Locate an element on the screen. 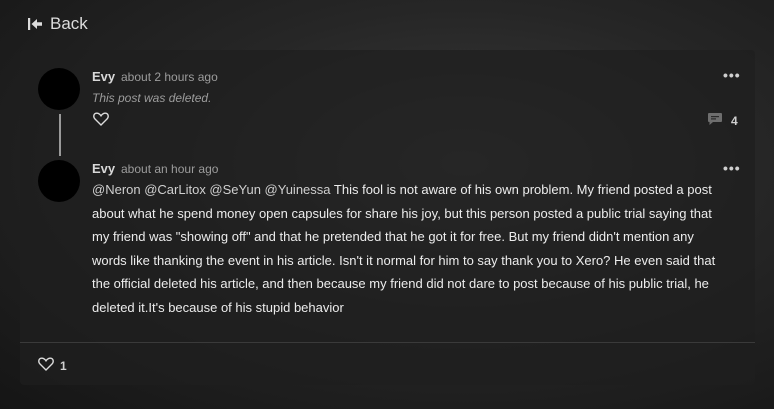 The width and height of the screenshot is (774, 409). mentions: @Neron @CarLitox @SeYun @Yuinessa is located at coordinates (211, 189).